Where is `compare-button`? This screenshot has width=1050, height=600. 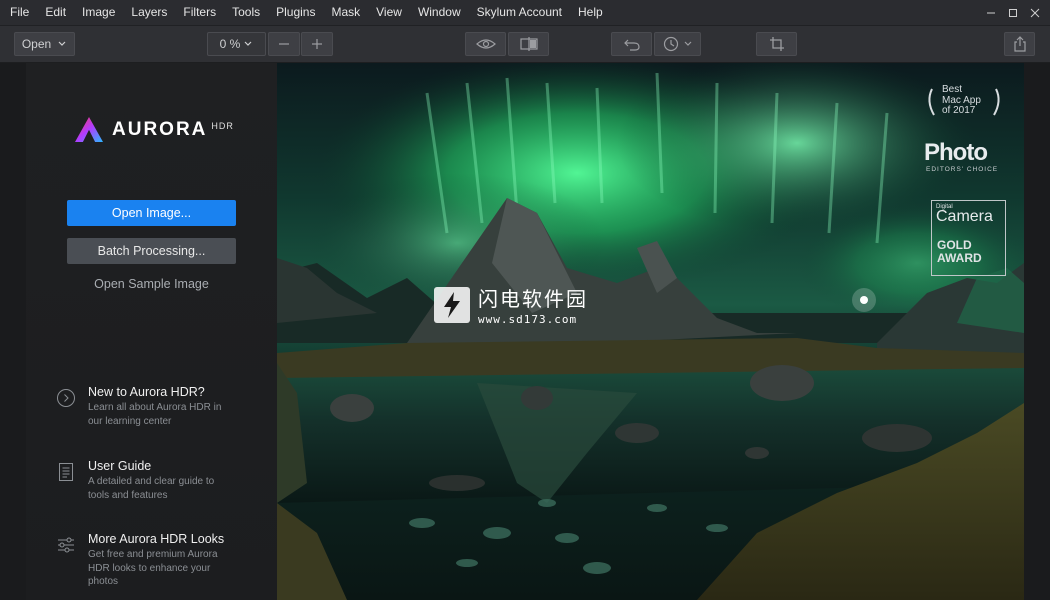
compare-button is located at coordinates (528, 44).